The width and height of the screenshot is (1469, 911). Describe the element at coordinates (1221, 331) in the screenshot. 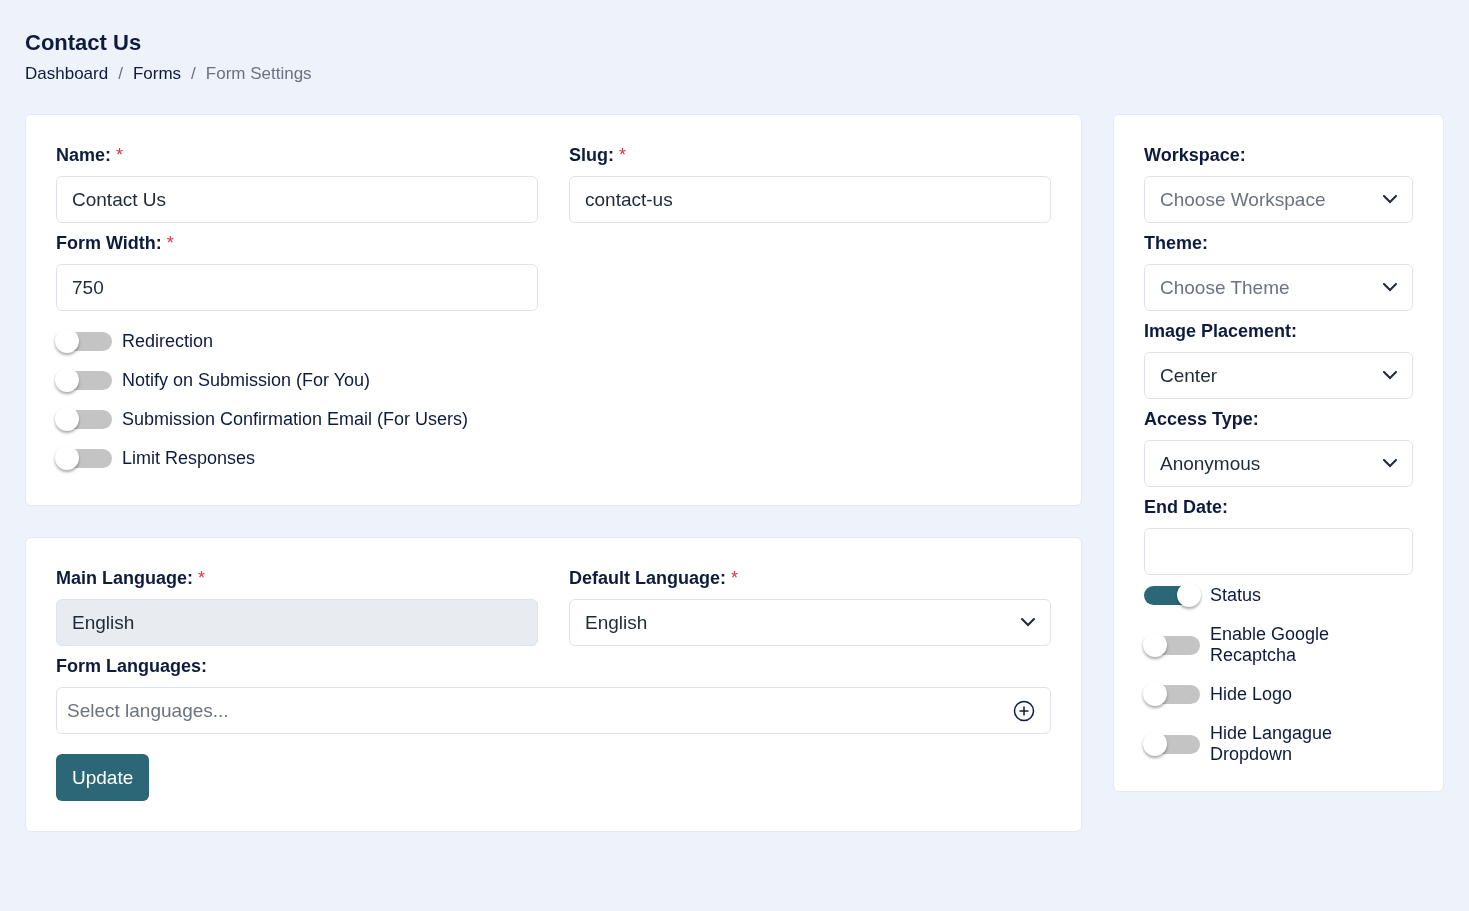

I see `field-label: Image Placement:` at that location.